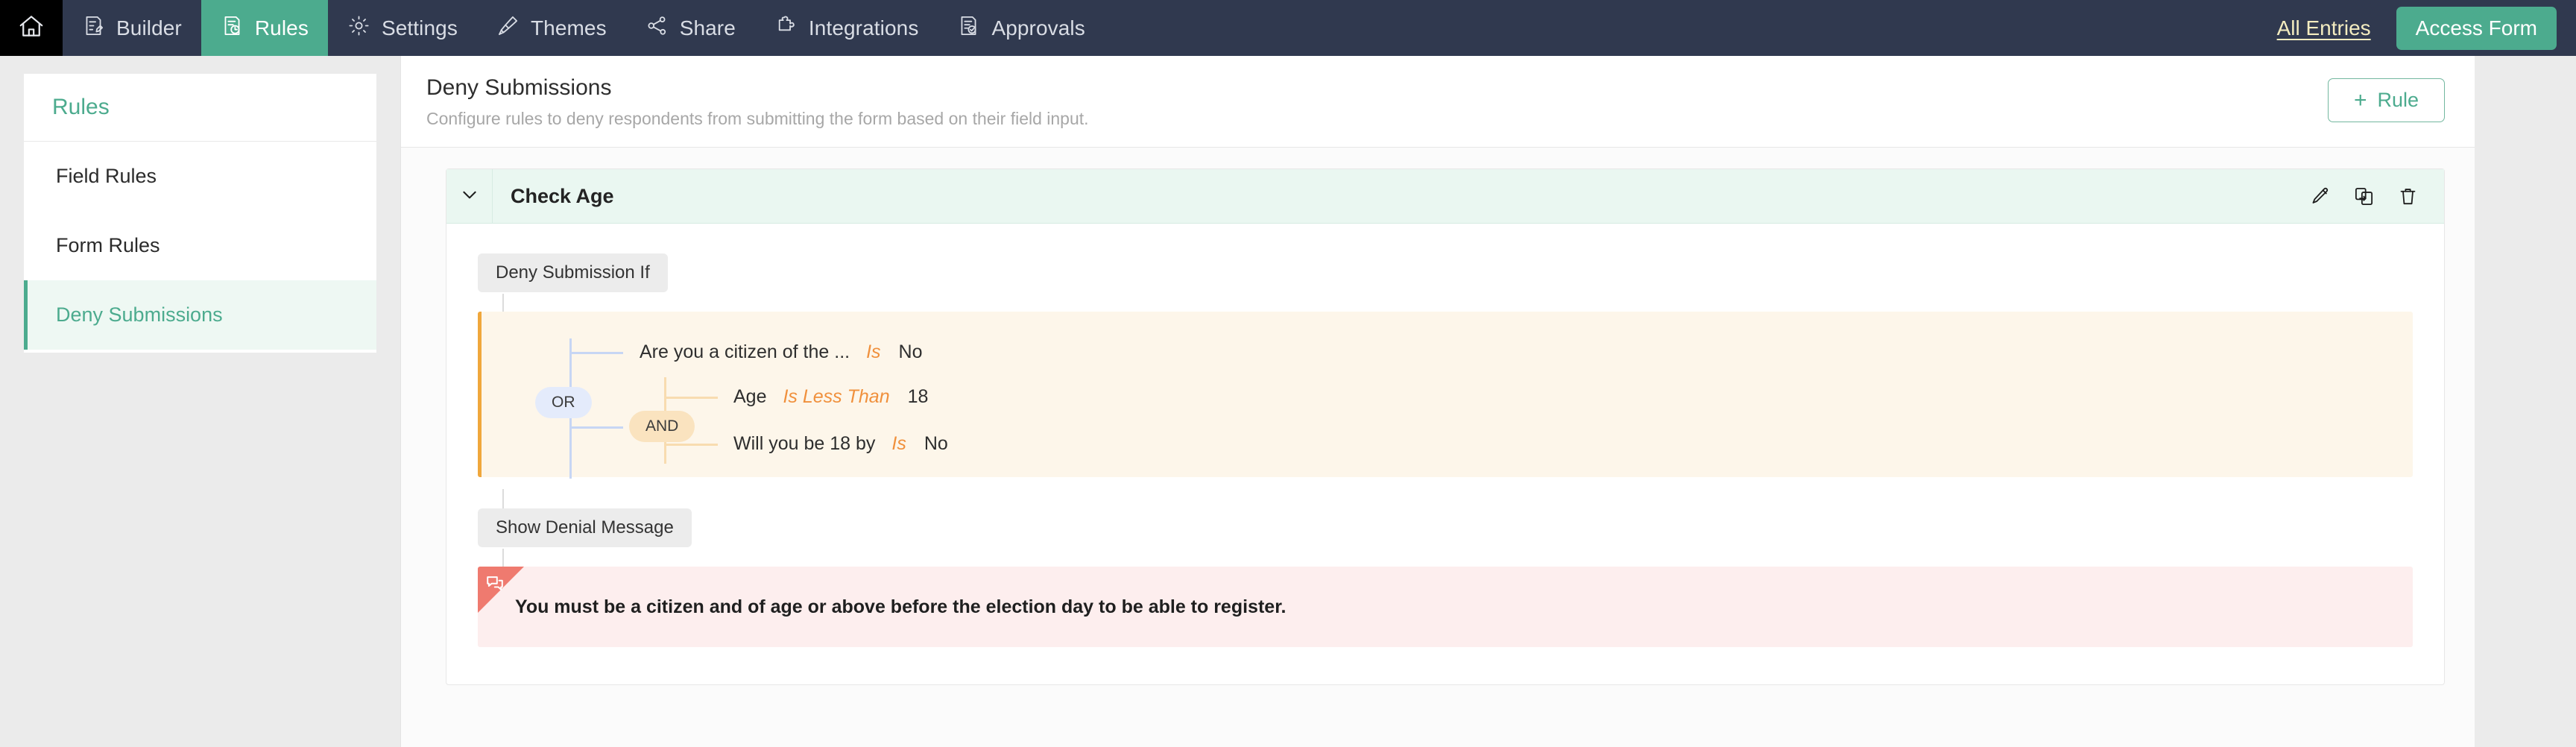 This screenshot has width=2576, height=747. Describe the element at coordinates (200, 246) in the screenshot. I see `sidebar-item-form-rules: Form Rules` at that location.